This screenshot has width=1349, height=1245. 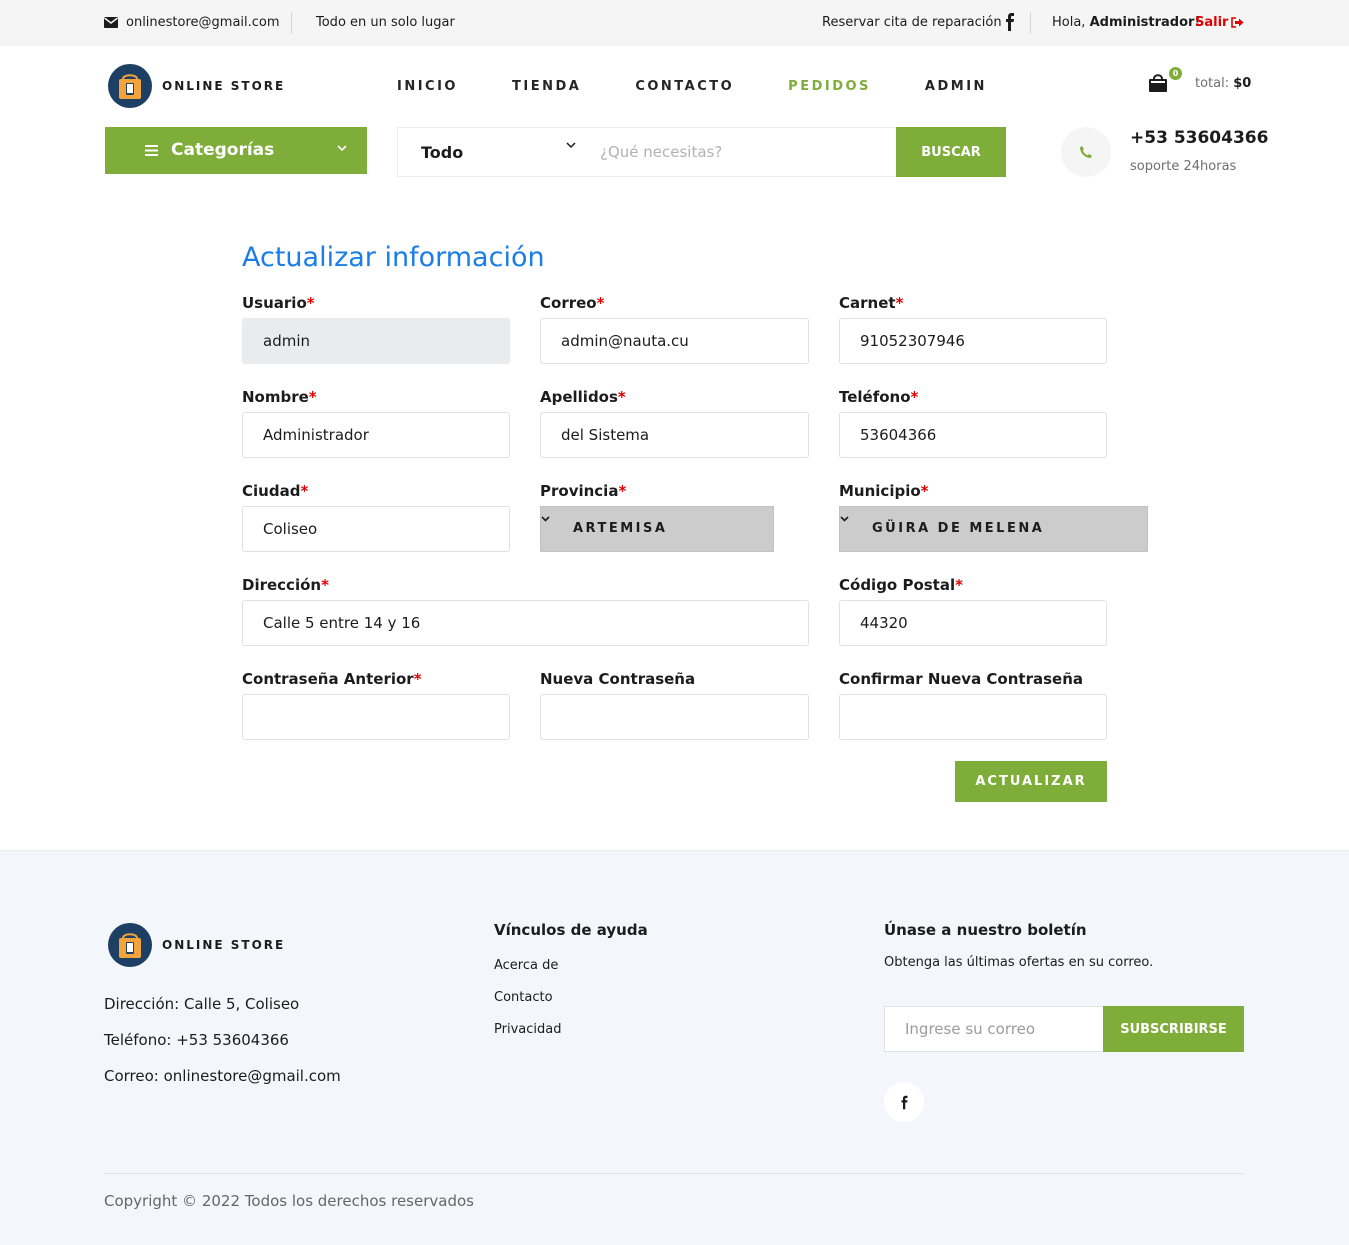 What do you see at coordinates (958, 528) in the screenshot?
I see `municipio-selected-value: GÜIRA DE MELENA` at bounding box center [958, 528].